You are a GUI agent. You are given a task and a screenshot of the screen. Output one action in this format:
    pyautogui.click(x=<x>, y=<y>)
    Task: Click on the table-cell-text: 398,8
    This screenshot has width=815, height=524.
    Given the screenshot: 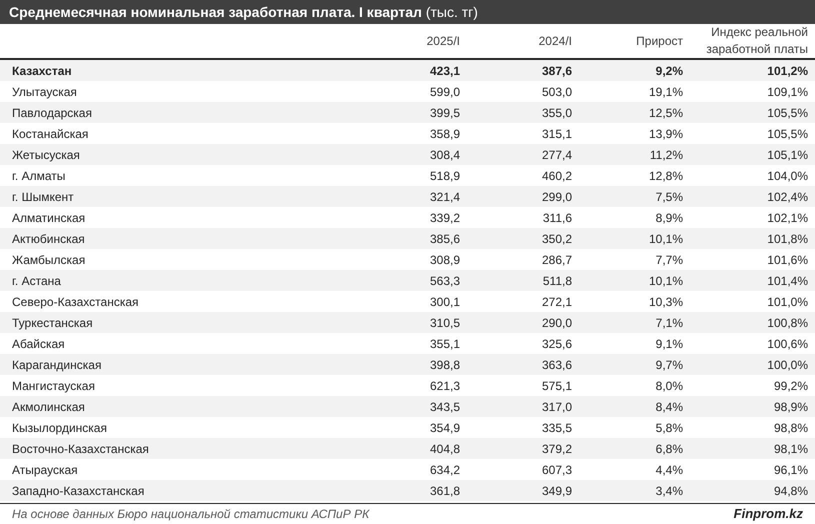 What is the action you would take?
    pyautogui.click(x=445, y=365)
    